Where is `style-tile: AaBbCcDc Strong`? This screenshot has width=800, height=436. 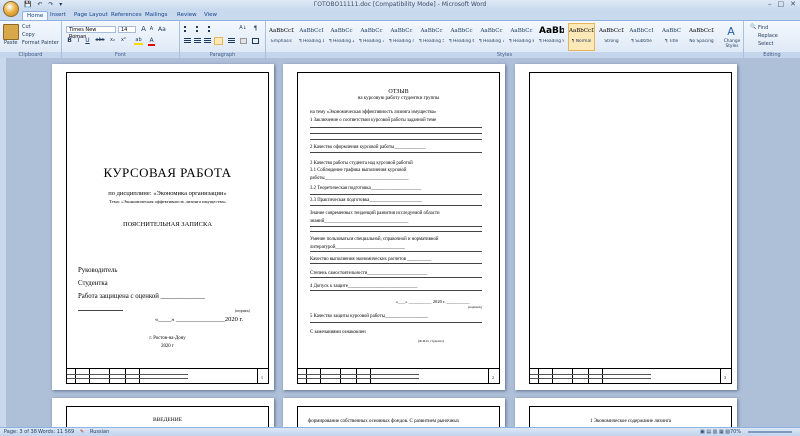
style-tile: AaBbCcDc Strong is located at coordinates (611, 37).